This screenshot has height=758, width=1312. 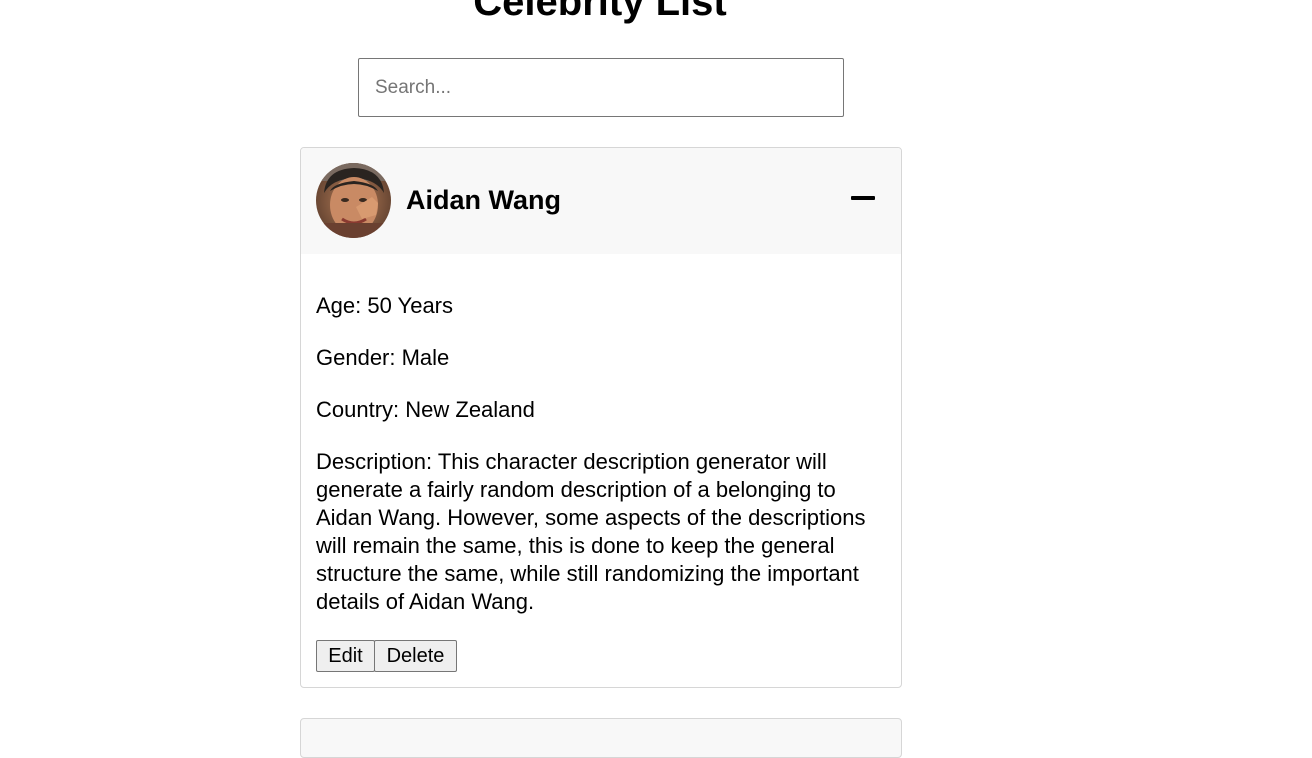 I want to click on gender-field: Gender: Male, so click(x=383, y=357).